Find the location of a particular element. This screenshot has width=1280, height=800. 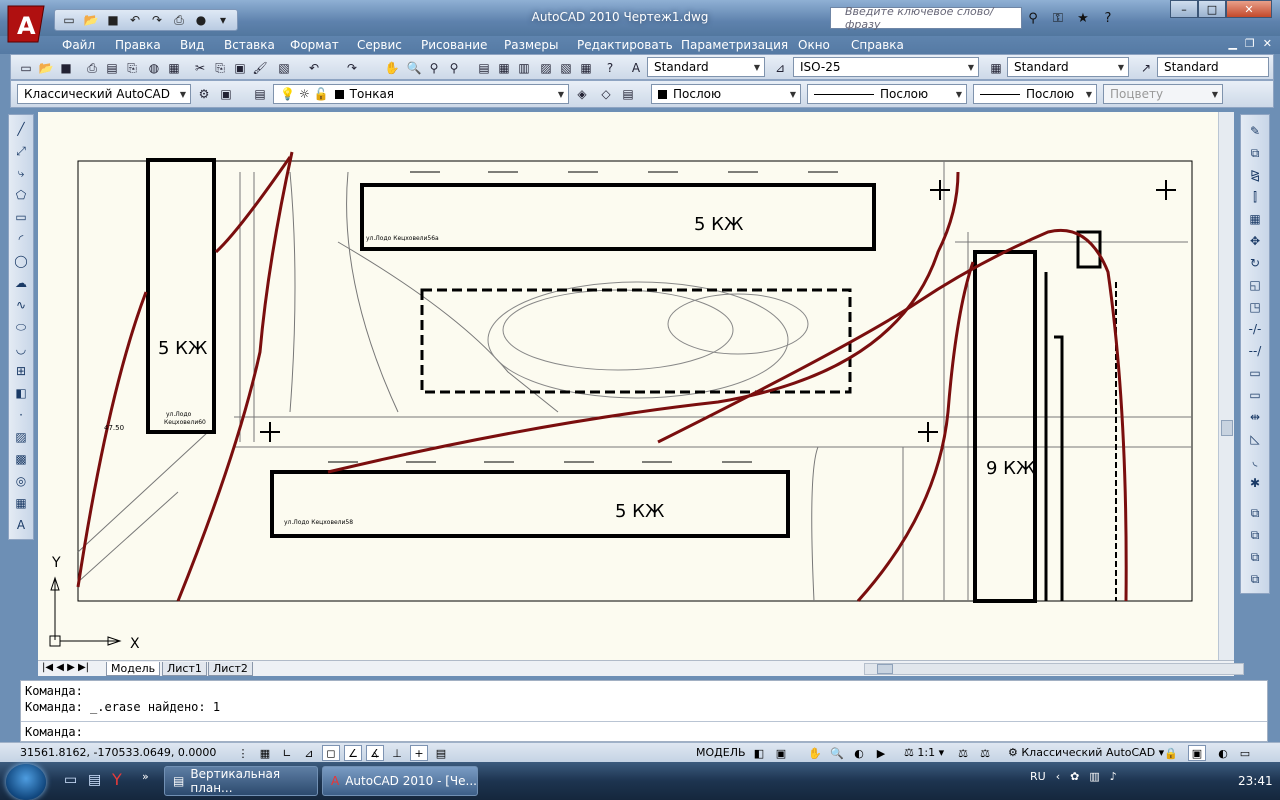

ellipse-arc-icon: ◡ is located at coordinates (21, 349).